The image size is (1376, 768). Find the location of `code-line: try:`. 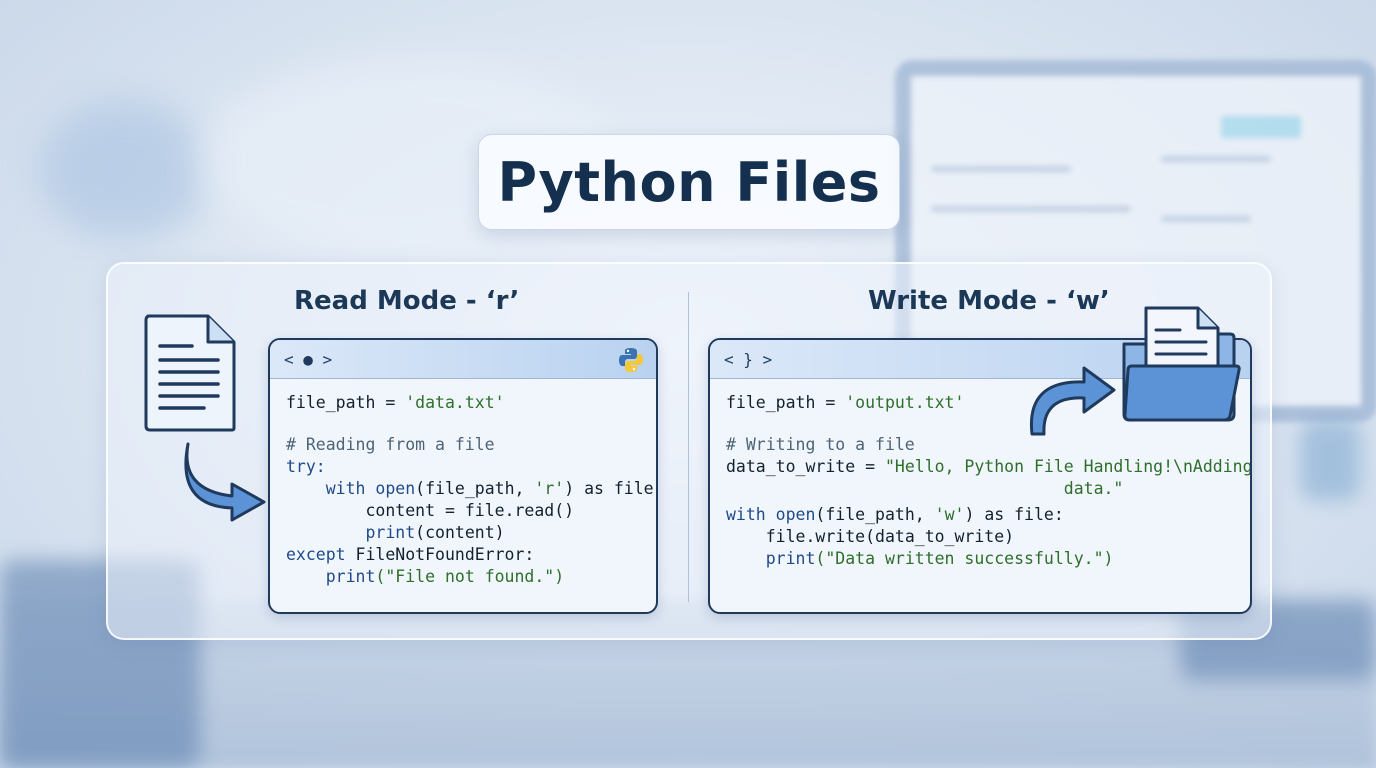

code-line: try: is located at coordinates (306, 466).